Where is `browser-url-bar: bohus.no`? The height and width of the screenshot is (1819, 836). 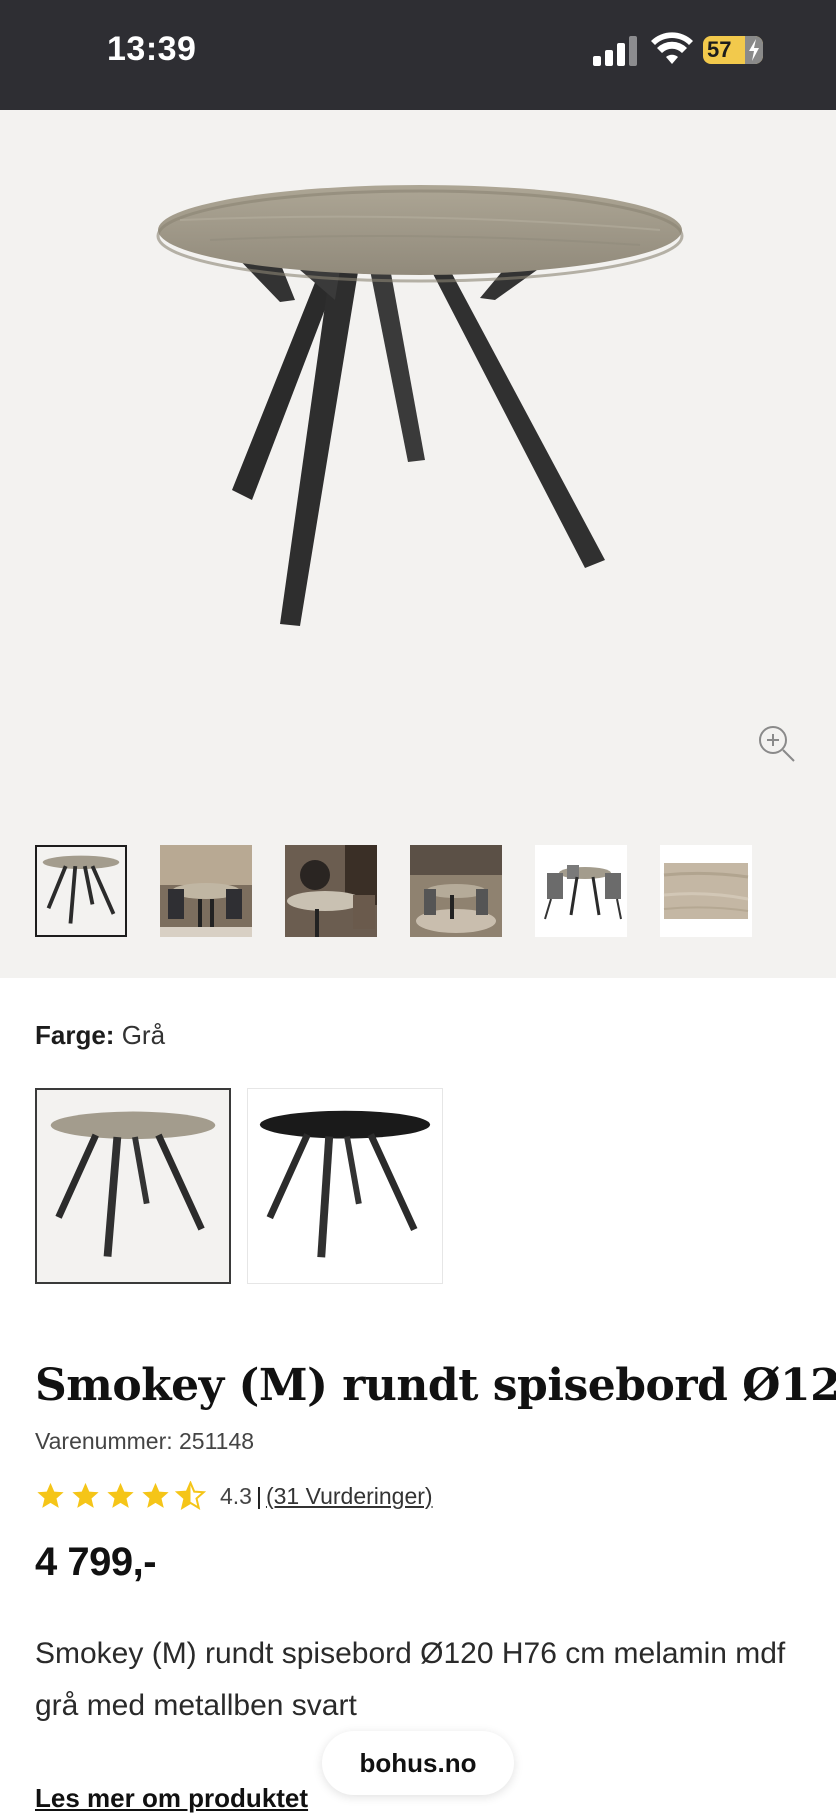
browser-url-bar: bohus.no is located at coordinates (418, 1763).